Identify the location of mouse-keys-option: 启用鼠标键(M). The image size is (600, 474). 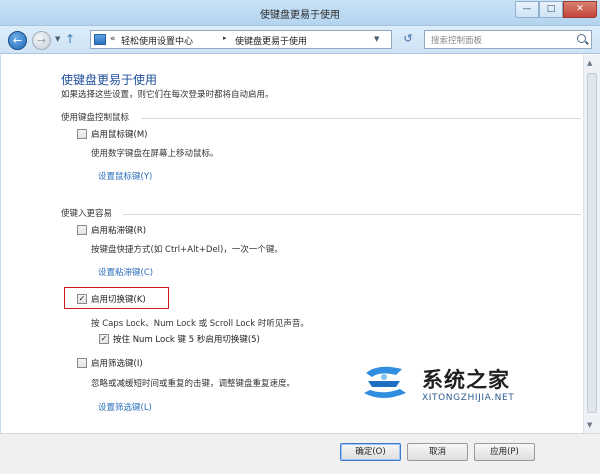
(177, 134).